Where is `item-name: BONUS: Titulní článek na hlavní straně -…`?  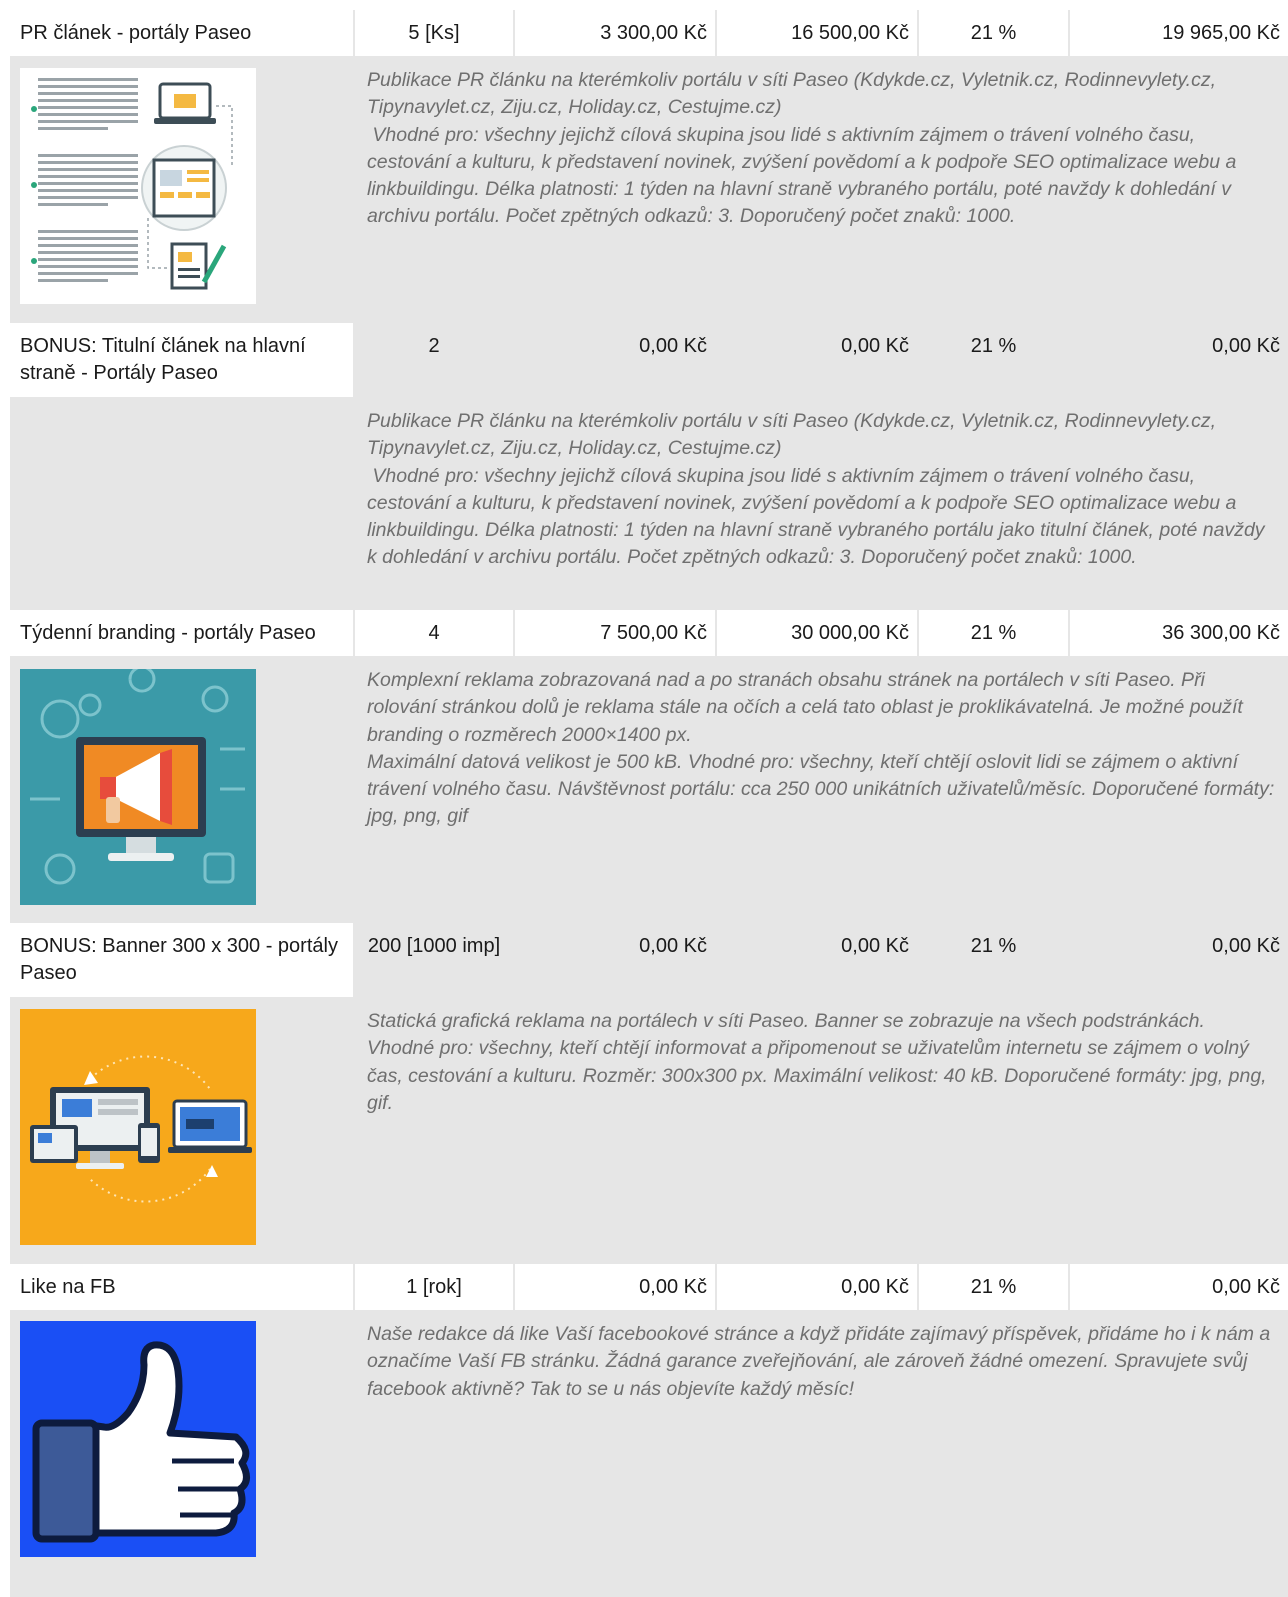
item-name: BONUS: Titulní článek na hlavní straně -… is located at coordinates (181, 360).